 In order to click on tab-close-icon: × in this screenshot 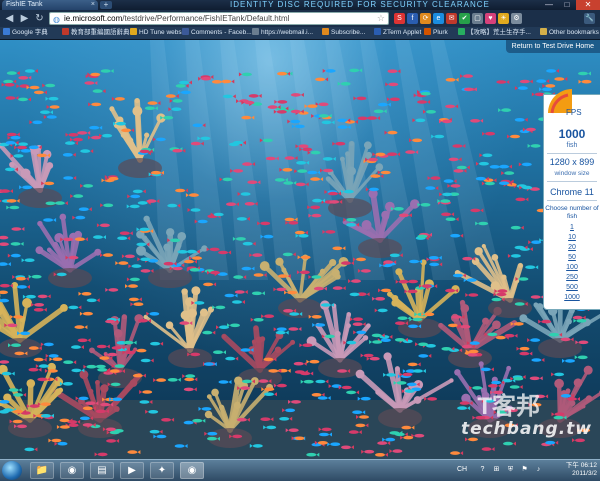, I will do `click(93, 5)`.